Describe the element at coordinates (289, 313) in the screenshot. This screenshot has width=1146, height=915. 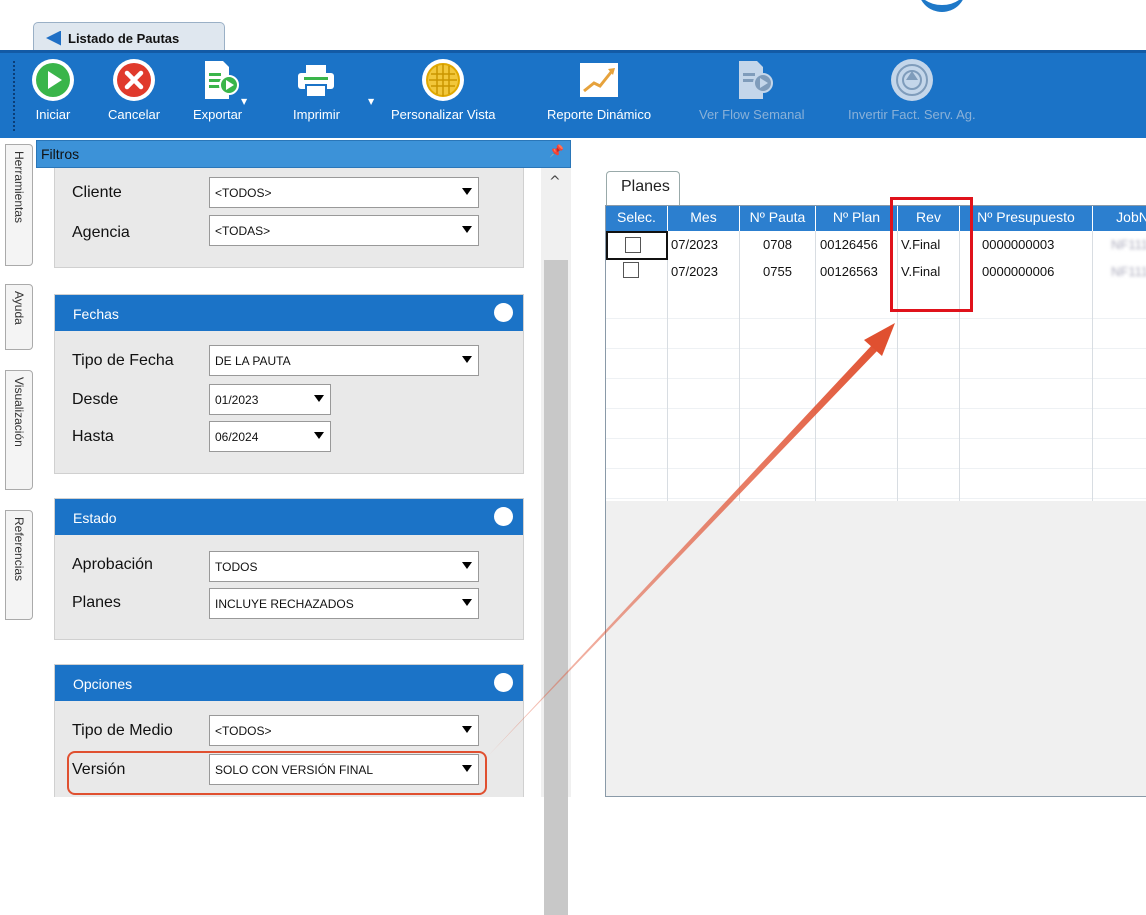
I see `fechas-header: Fechas` at that location.